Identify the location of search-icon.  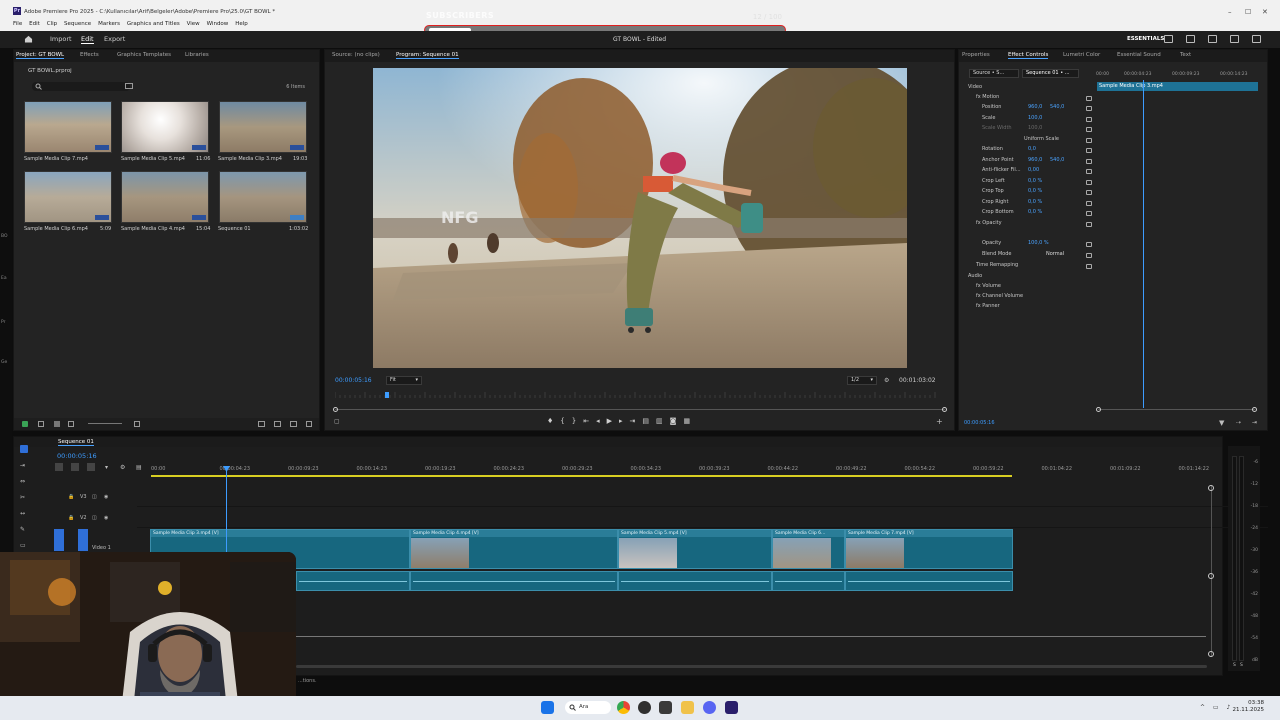
(1234, 39).